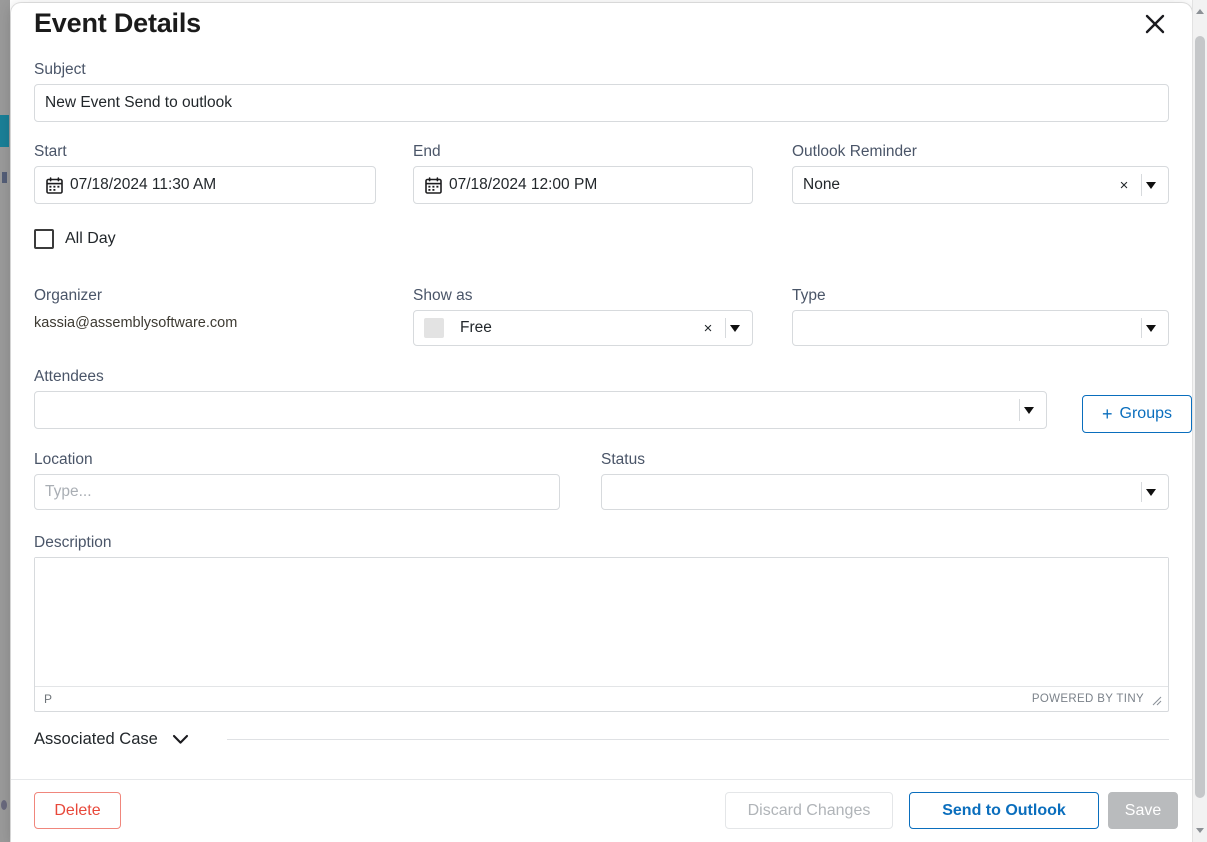 Image resolution: width=1207 pixels, height=842 pixels. I want to click on subject-input-value: New Event Send to outlook, so click(138, 102).